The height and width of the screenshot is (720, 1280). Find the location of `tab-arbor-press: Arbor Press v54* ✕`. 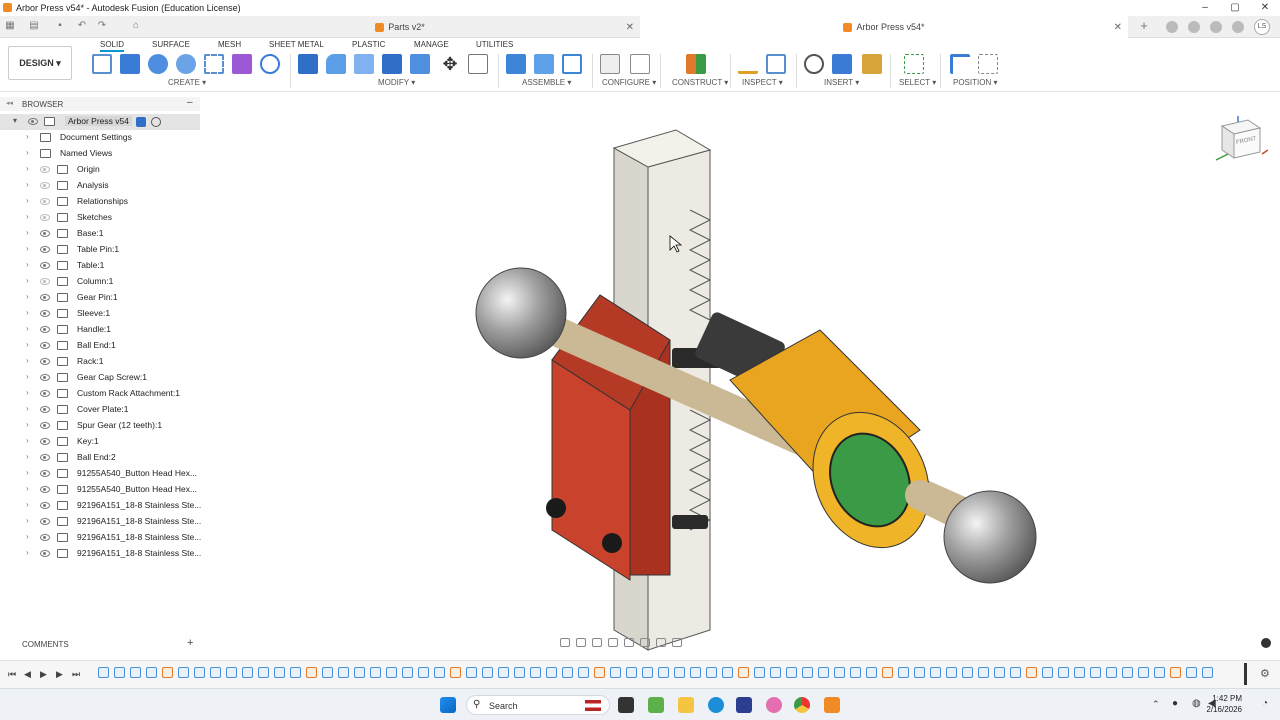

tab-arbor-press: Arbor Press v54* ✕ is located at coordinates (884, 27).